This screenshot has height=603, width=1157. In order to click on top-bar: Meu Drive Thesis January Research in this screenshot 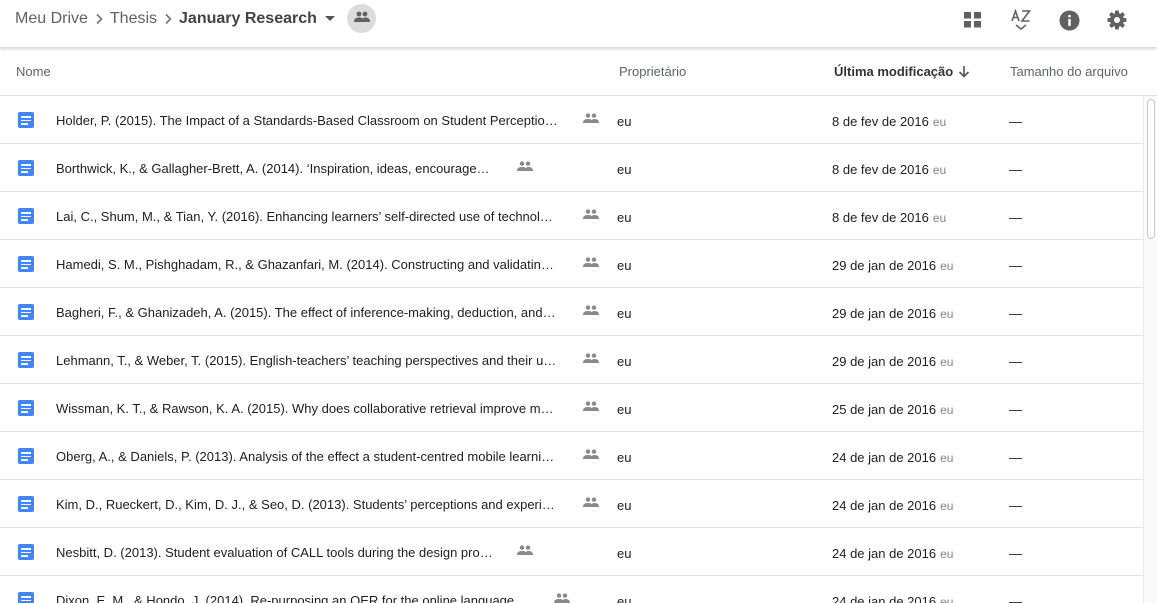, I will do `click(578, 23)`.